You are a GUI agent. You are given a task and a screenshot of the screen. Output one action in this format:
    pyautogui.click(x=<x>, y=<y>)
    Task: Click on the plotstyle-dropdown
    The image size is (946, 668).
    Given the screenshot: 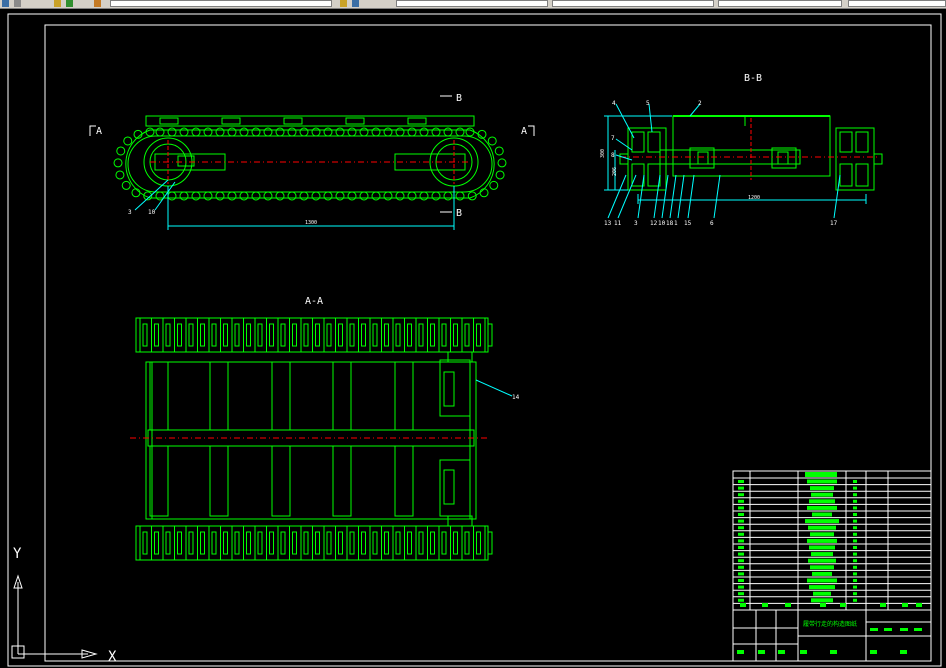 What is the action you would take?
    pyautogui.click(x=897, y=3)
    